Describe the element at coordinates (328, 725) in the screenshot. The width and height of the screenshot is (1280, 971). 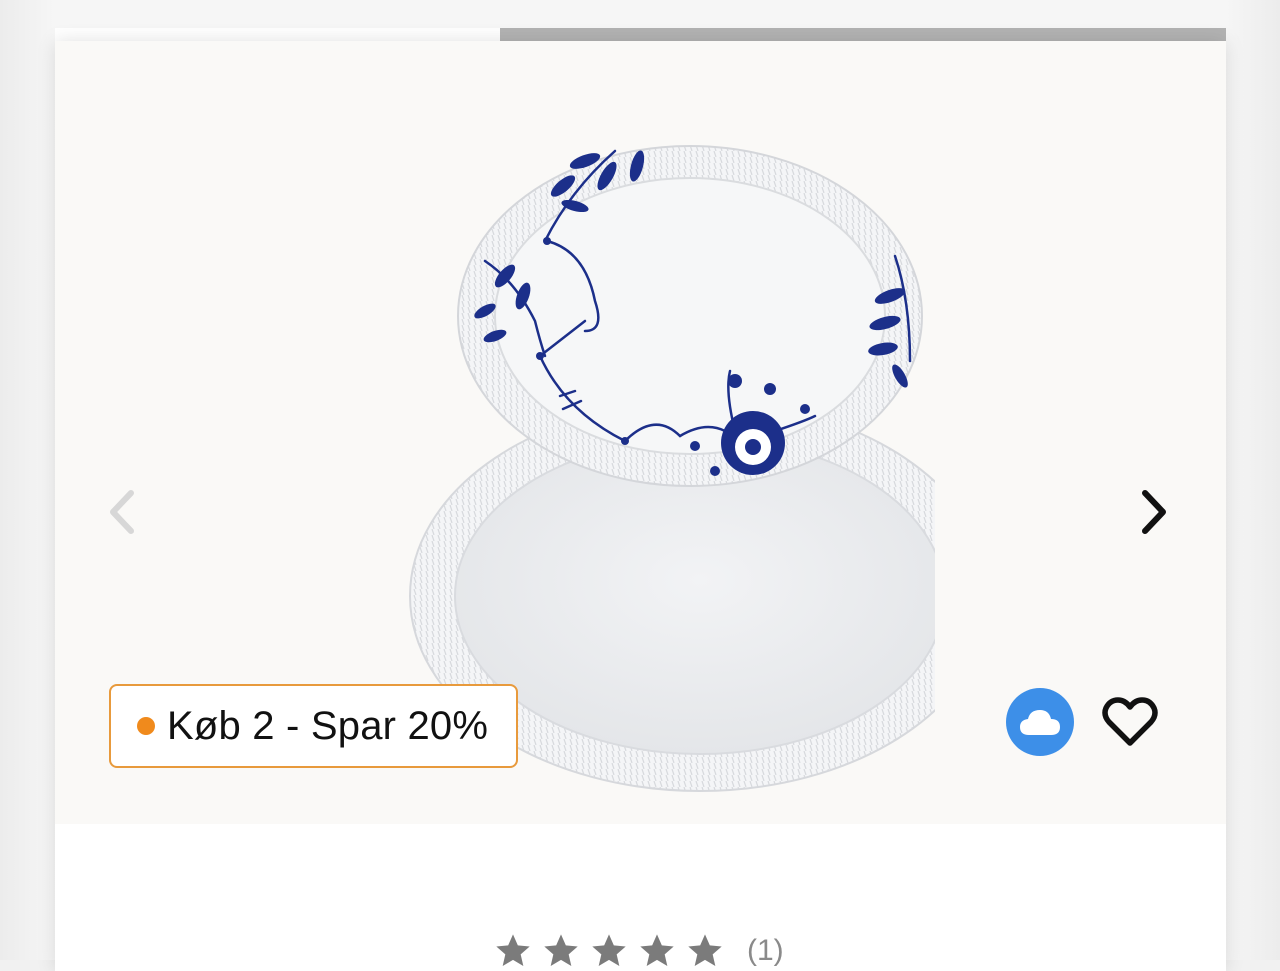
I see `promo-text: Køb 2 - Spar 20%` at that location.